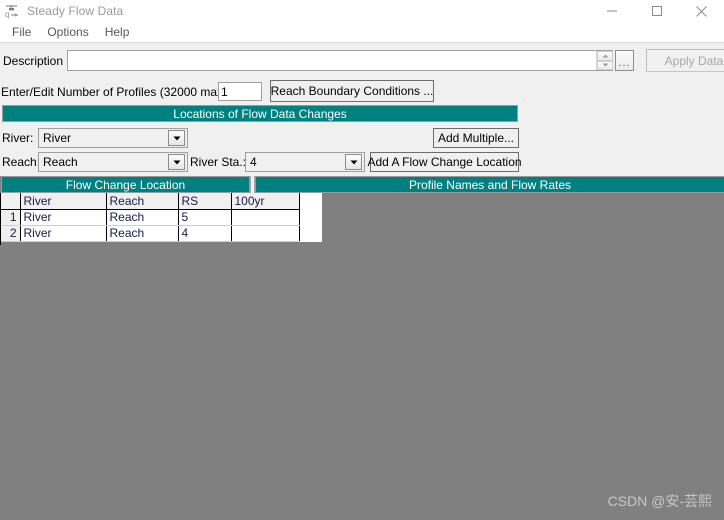 The width and height of the screenshot is (724, 520). Describe the element at coordinates (205, 233) in the screenshot. I see `cell-rs: 4` at that location.